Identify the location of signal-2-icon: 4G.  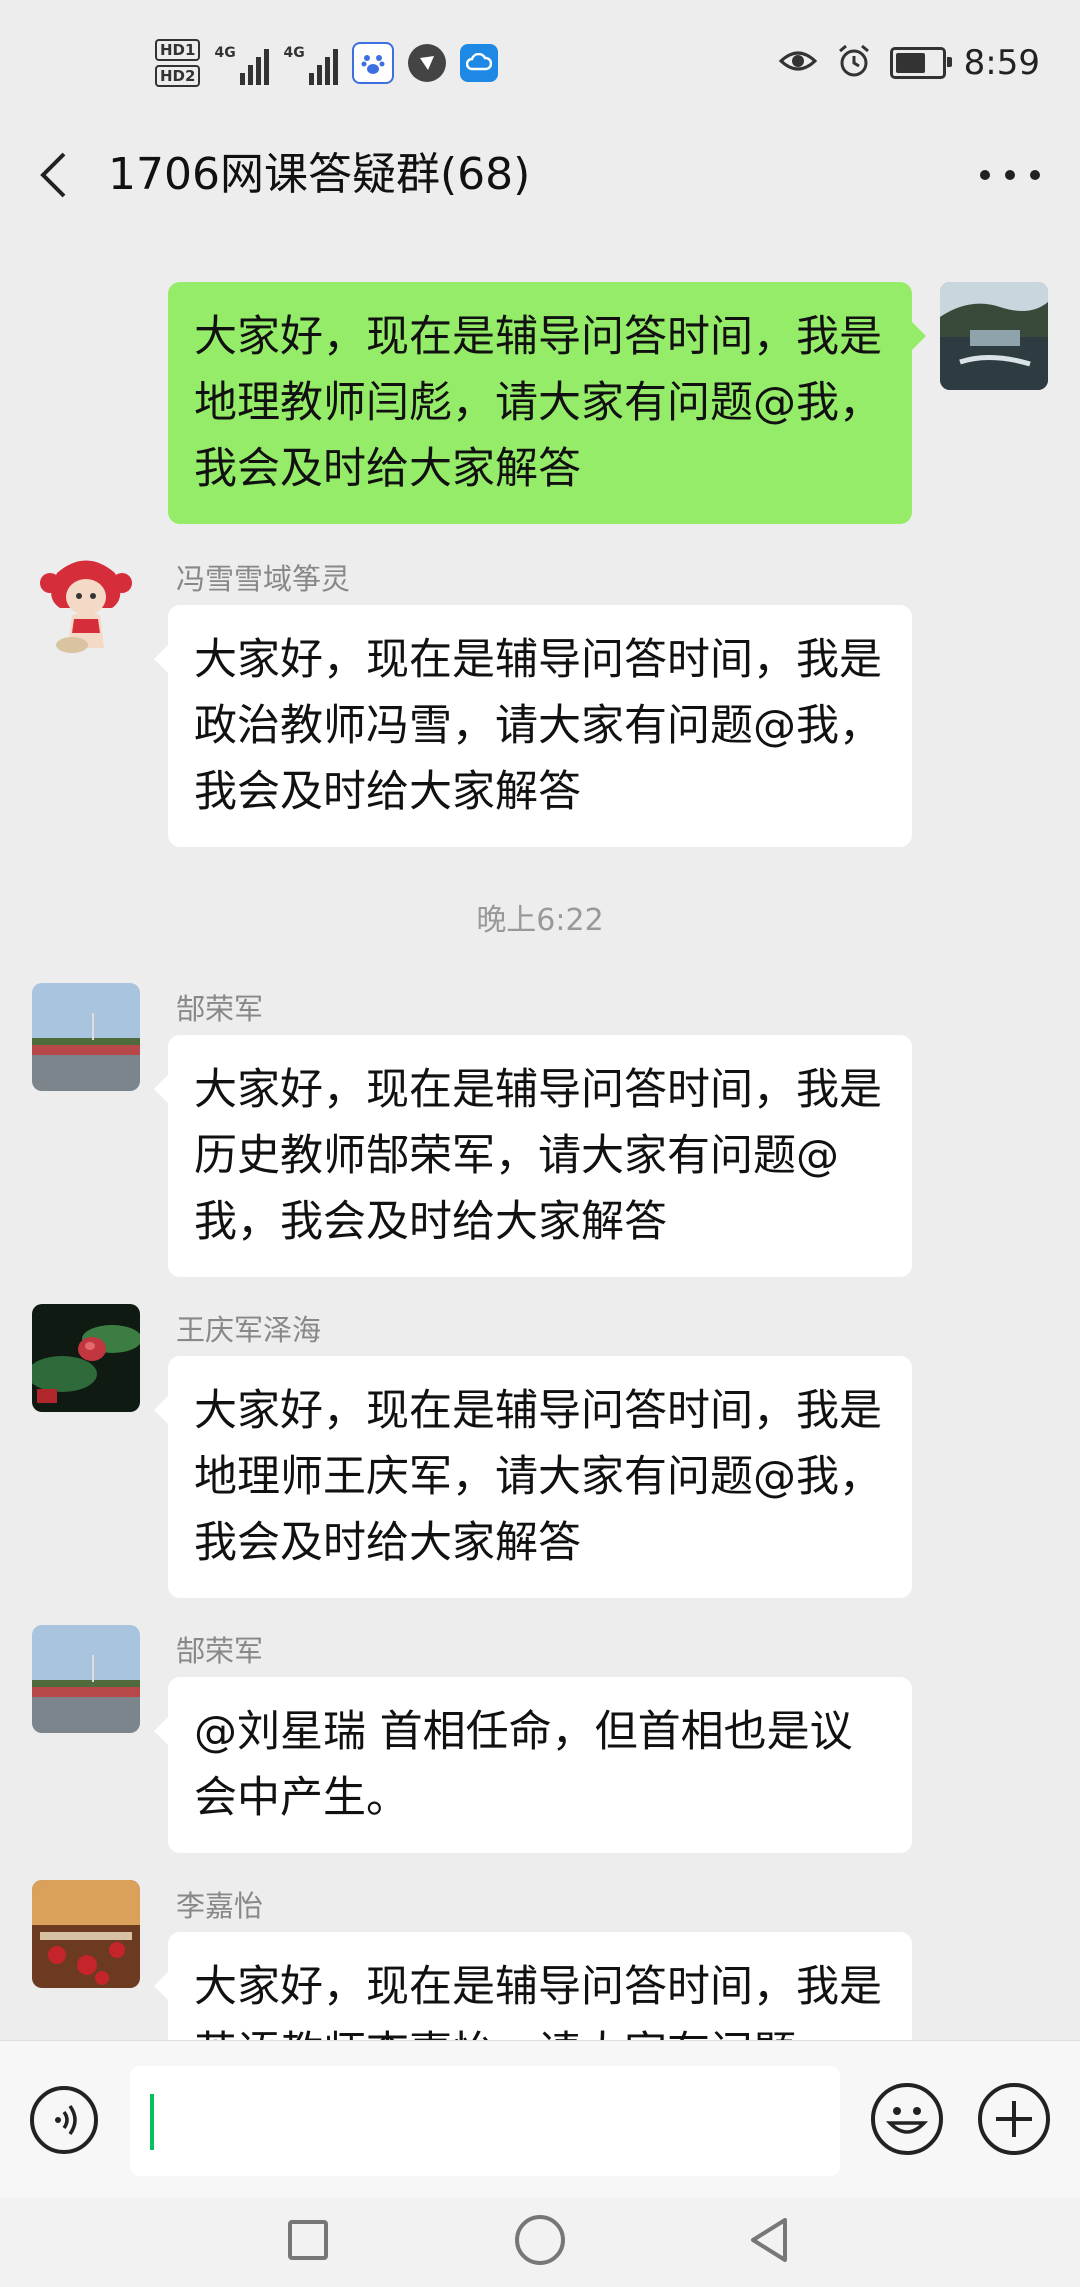
(311, 63).